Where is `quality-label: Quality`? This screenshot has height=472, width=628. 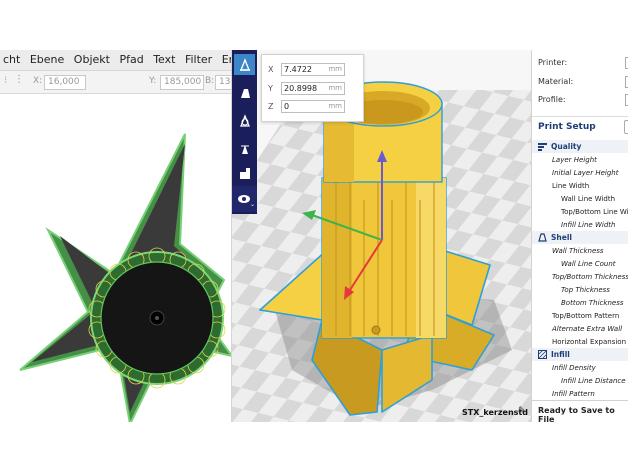 quality-label: Quality is located at coordinates (566, 146).